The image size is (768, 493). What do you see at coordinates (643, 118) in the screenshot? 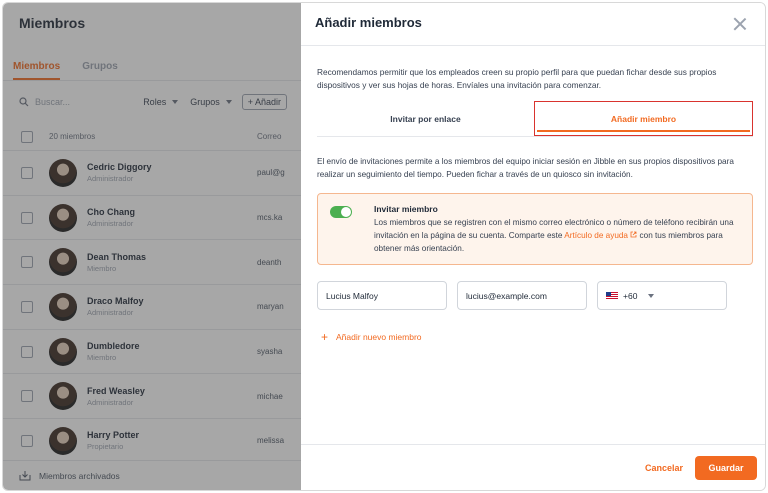
I see `tab-add-member: Añadir miembro` at bounding box center [643, 118].